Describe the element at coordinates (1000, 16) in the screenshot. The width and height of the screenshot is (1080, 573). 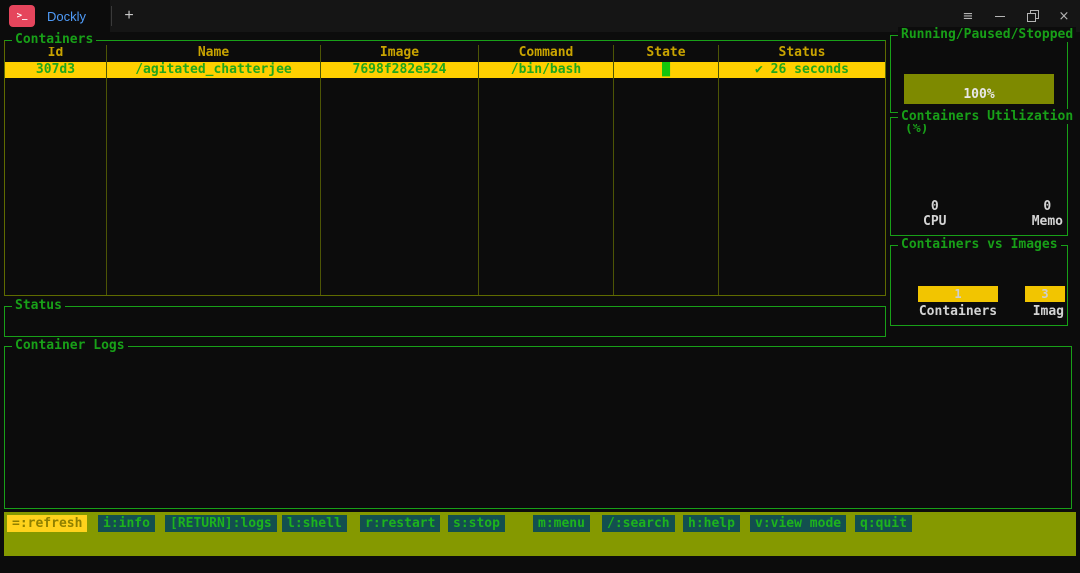
I see `minimize-glyph` at that location.